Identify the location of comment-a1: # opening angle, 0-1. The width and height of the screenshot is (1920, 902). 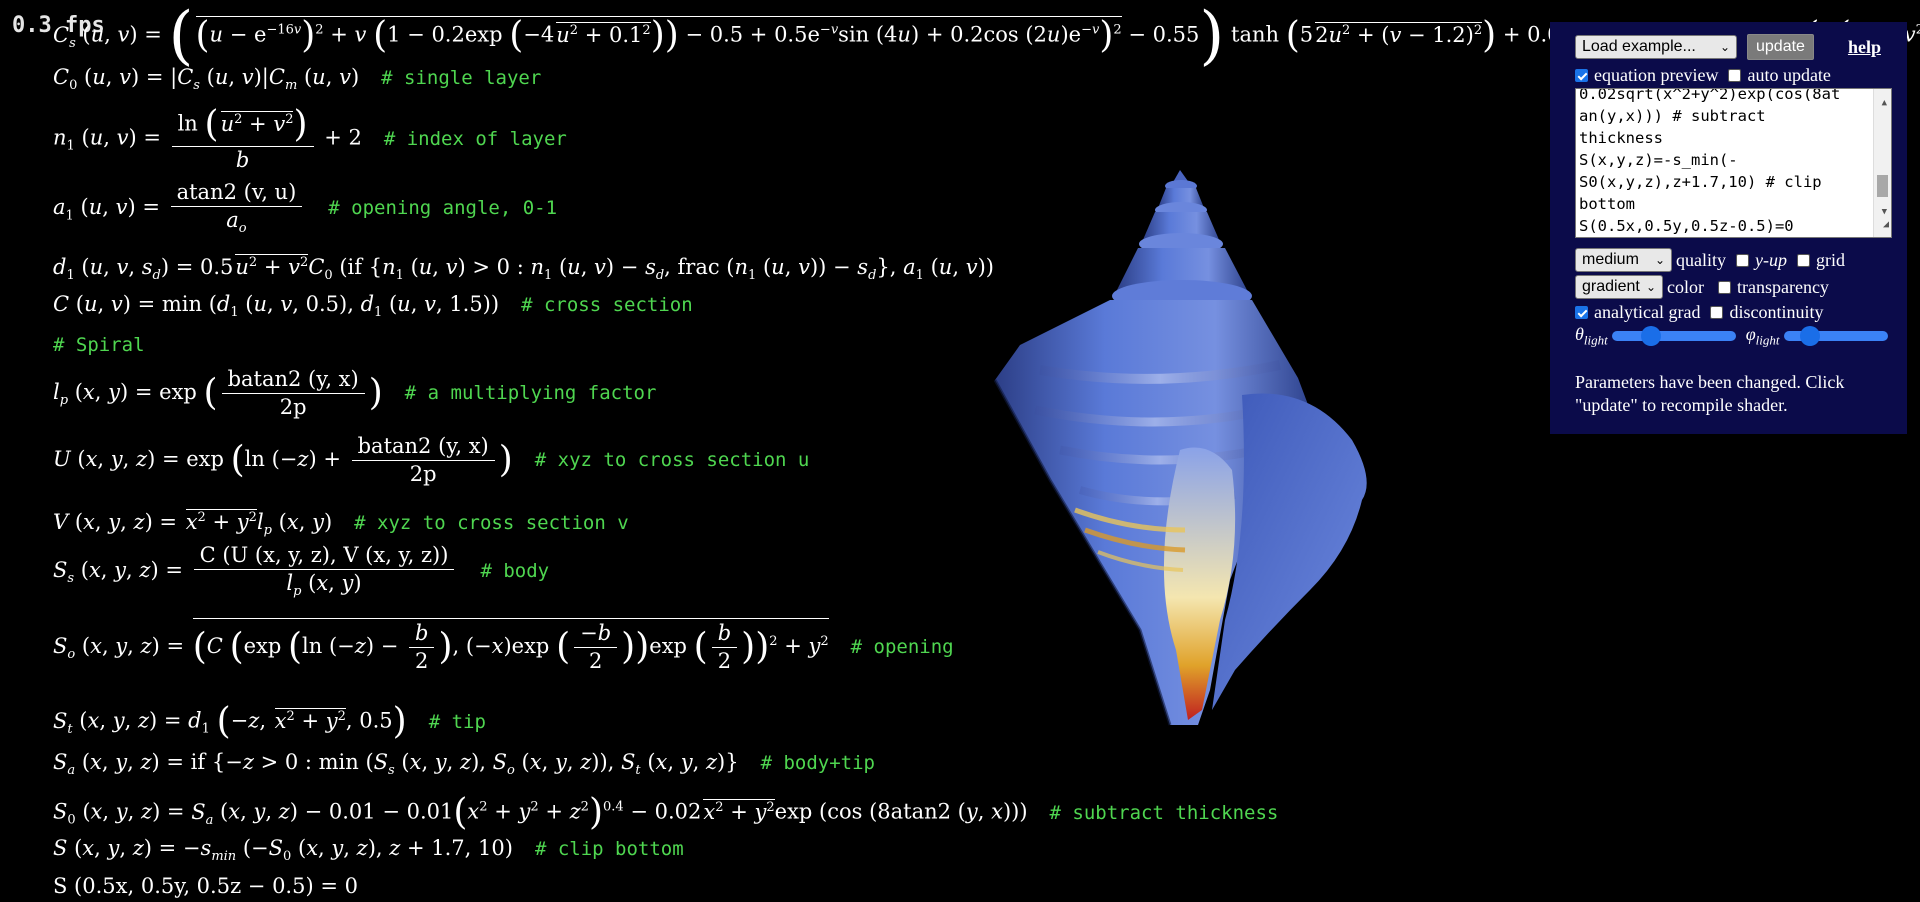
(443, 208).